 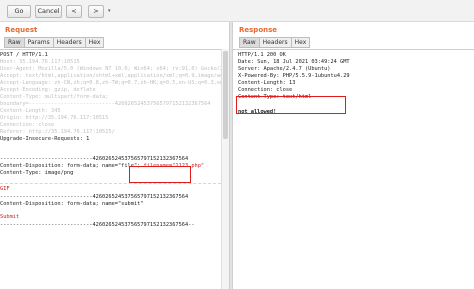 I want to click on cancel-button: Cancel, so click(x=48, y=11).